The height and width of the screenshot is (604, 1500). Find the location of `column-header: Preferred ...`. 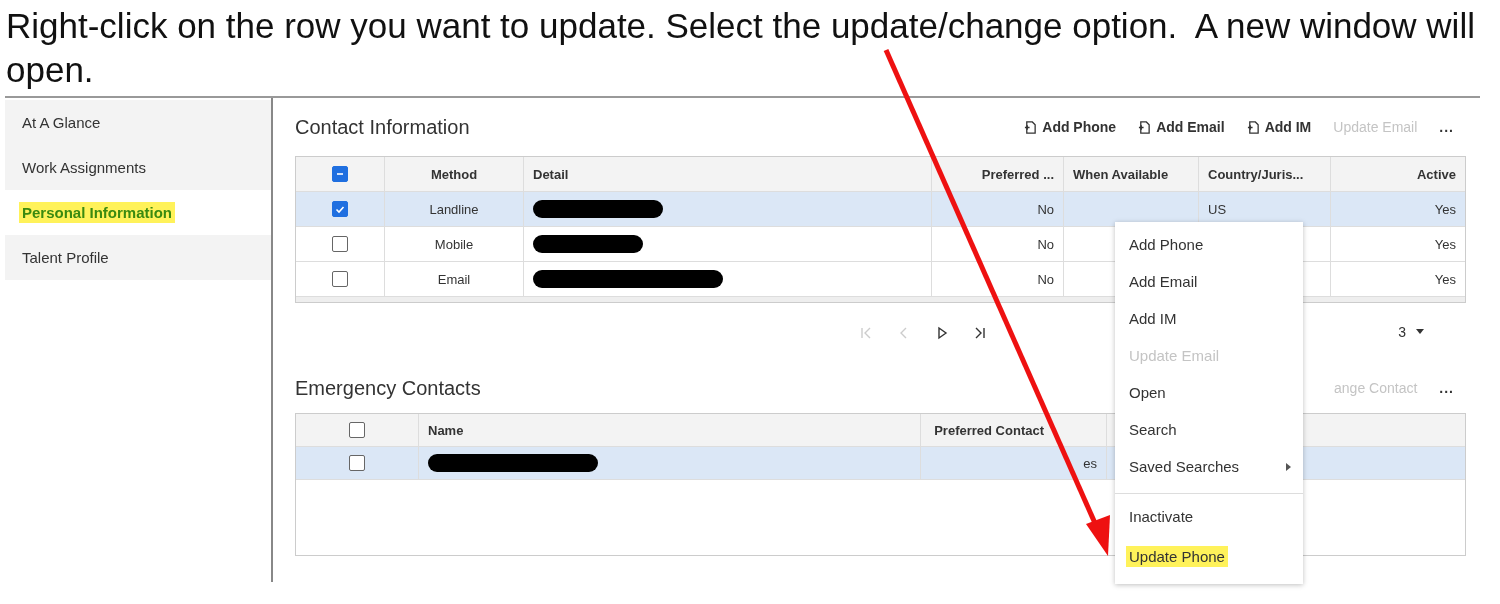

column-header: Preferred ... is located at coordinates (998, 174).